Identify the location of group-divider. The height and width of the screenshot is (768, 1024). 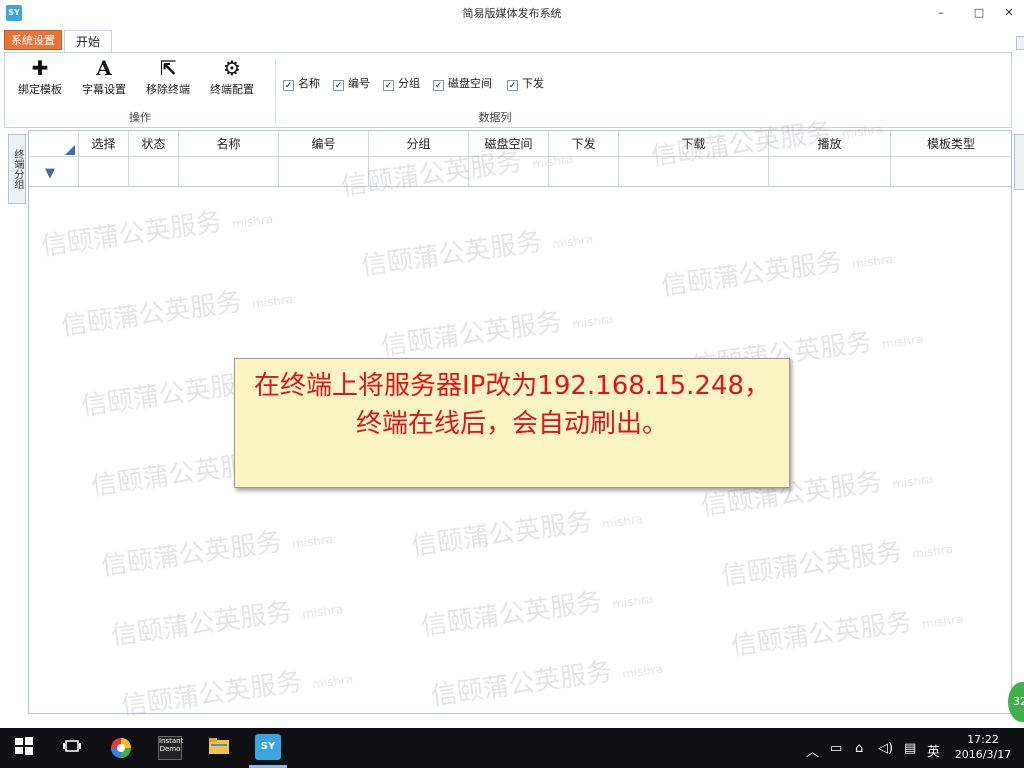
(275, 91).